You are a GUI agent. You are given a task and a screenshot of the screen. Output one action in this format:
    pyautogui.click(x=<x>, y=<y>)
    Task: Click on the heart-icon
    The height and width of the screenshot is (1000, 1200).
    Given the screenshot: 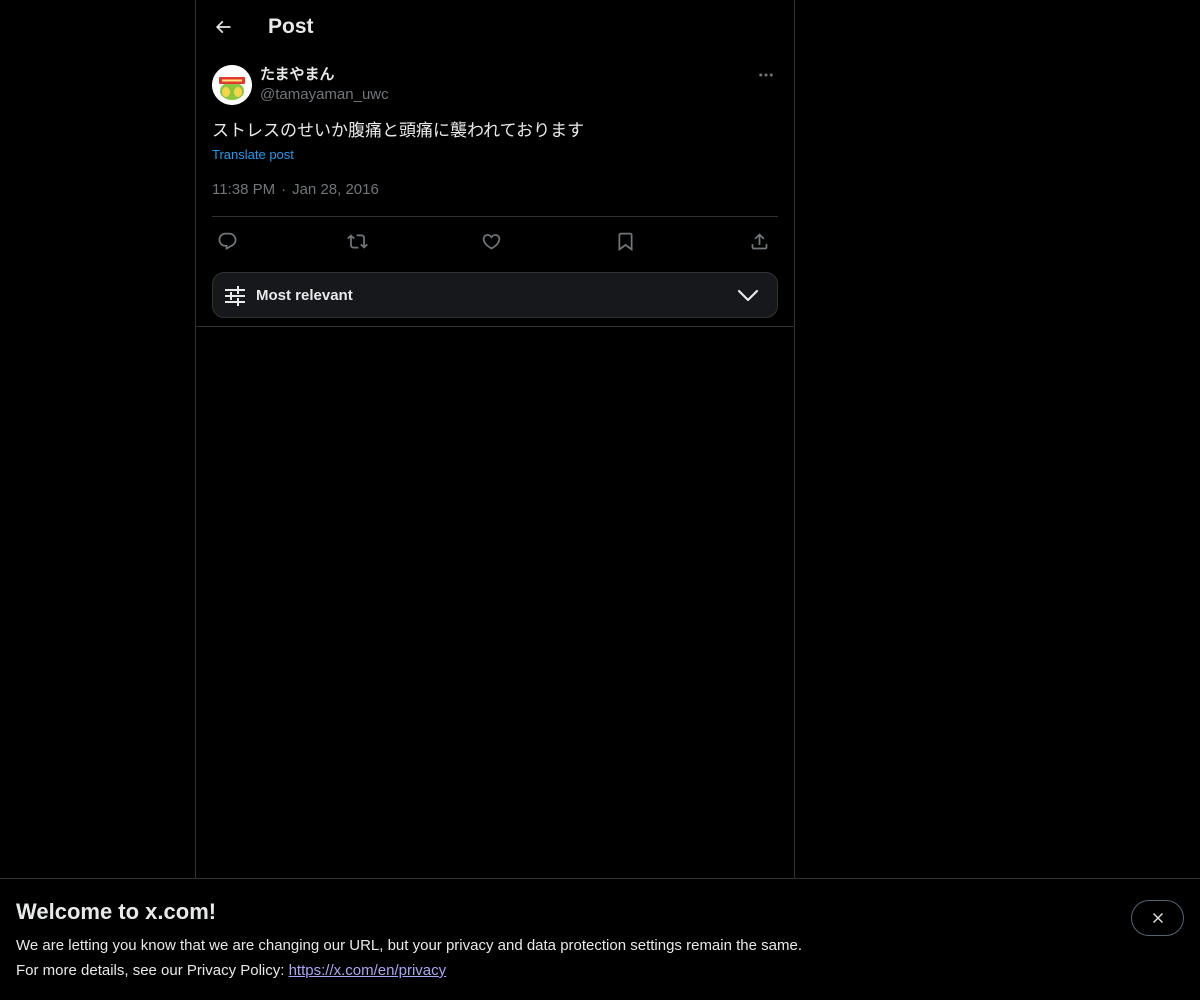 What is the action you would take?
    pyautogui.click(x=491, y=241)
    